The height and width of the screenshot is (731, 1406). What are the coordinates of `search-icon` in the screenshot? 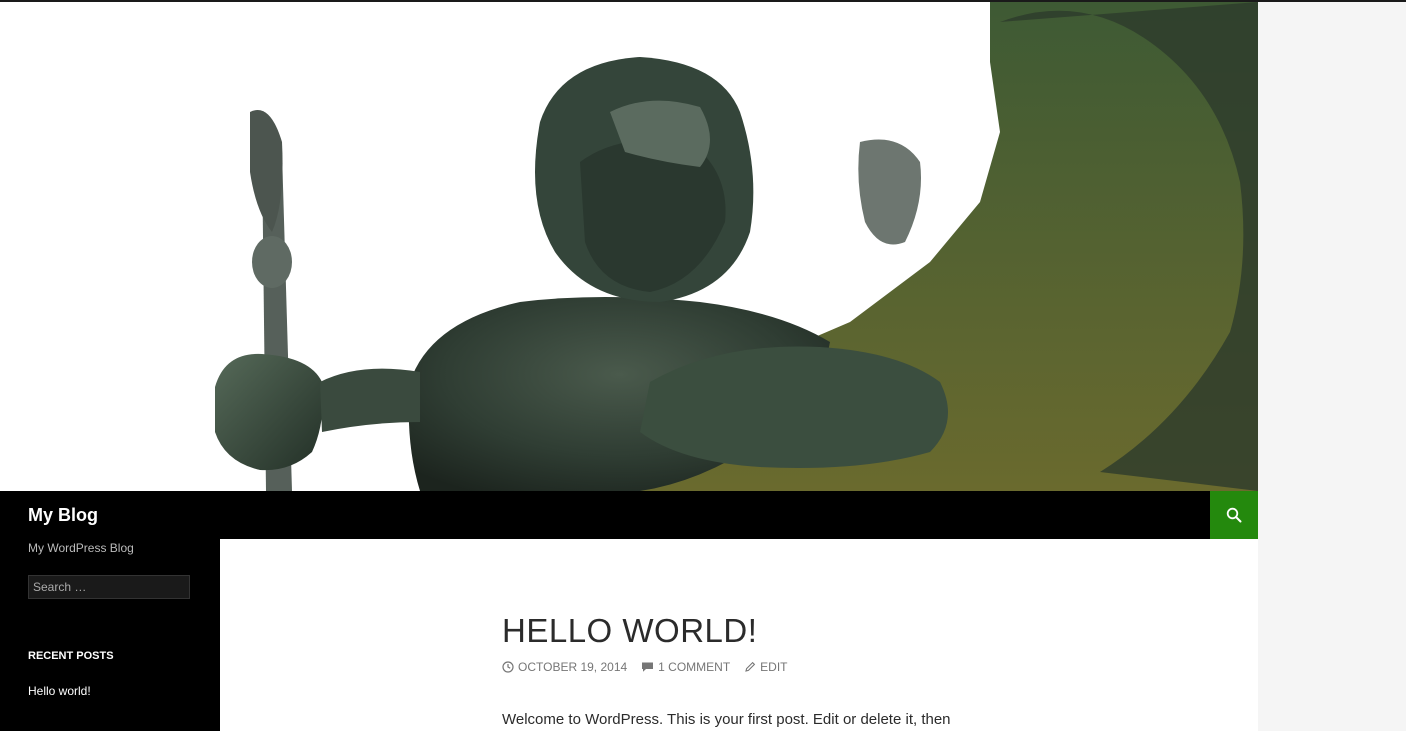 It's located at (1234, 515).